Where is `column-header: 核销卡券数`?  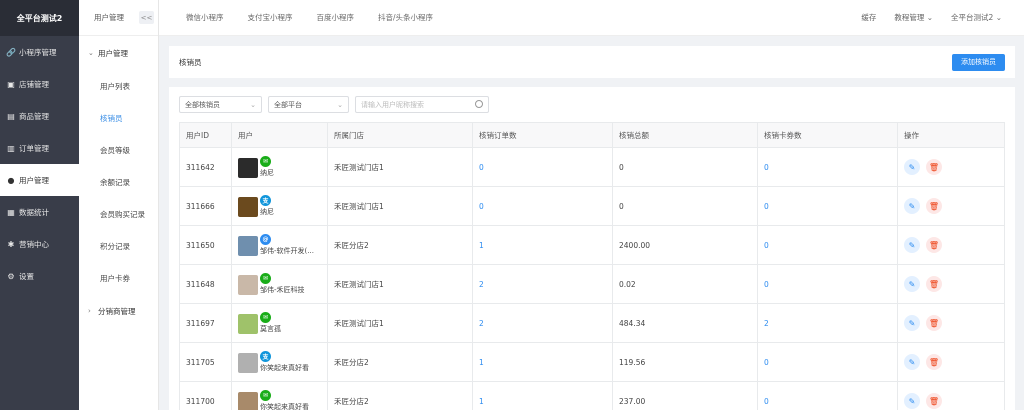
column-header: 核销卡券数 is located at coordinates (827, 135).